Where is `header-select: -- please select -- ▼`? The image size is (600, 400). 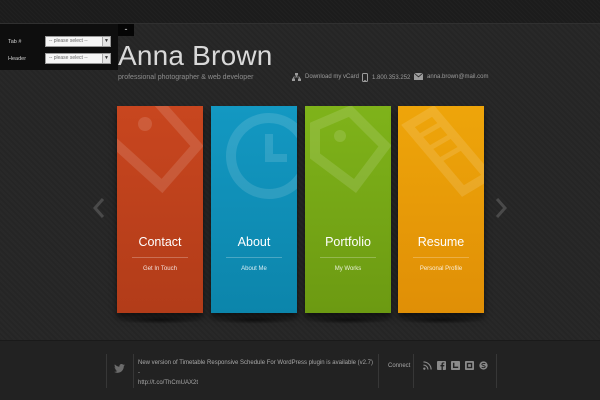
header-select: -- please select -- ▼ is located at coordinates (78, 58).